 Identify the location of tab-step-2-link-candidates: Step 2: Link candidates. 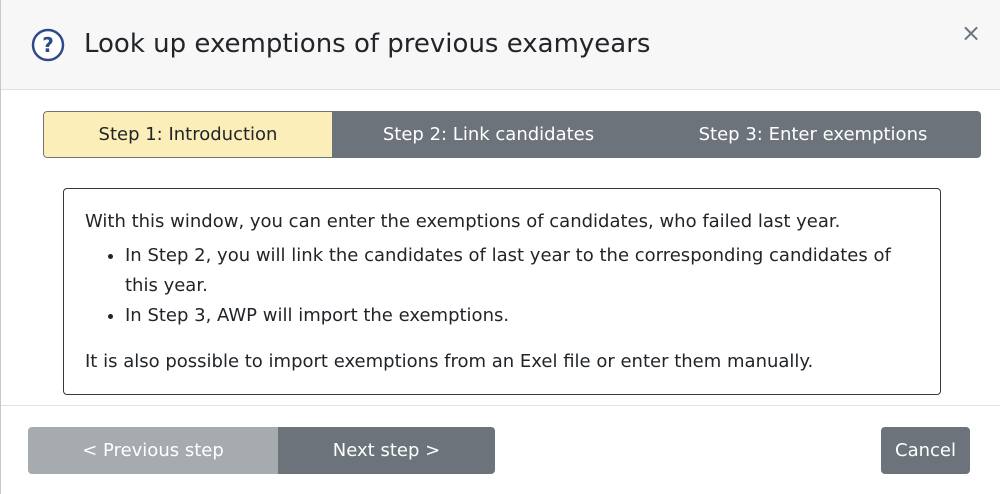
(488, 134).